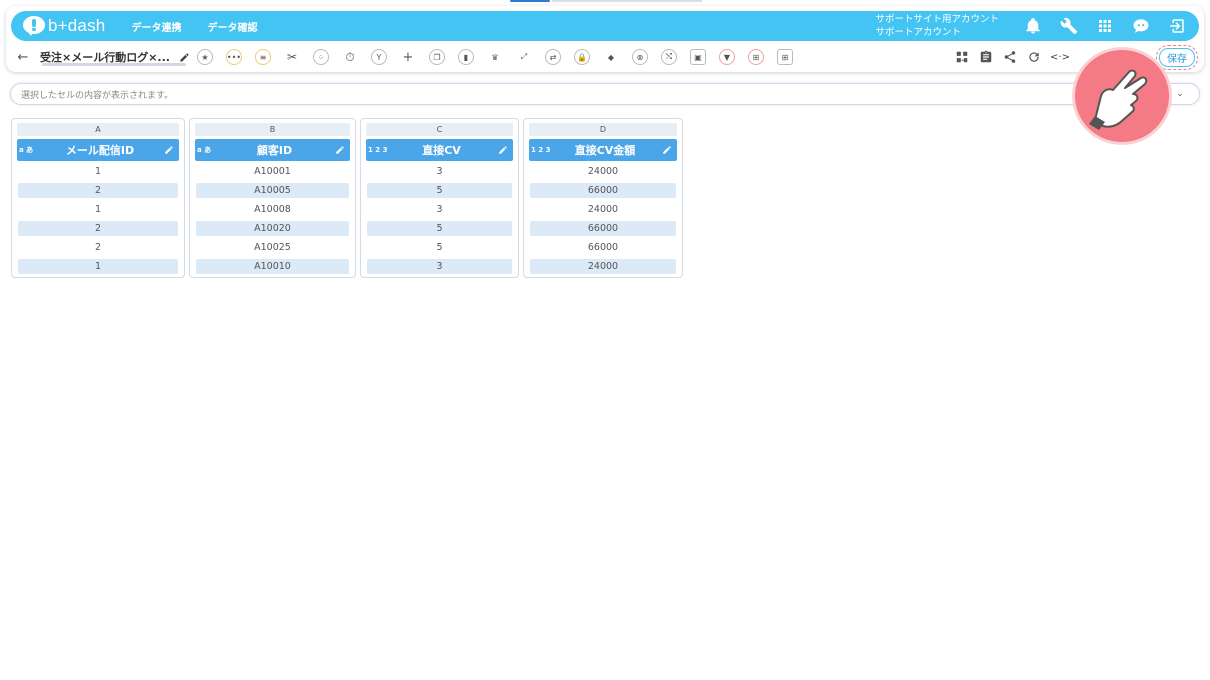 This screenshot has height=680, width=1210. I want to click on column-header: 1 2 3 直接CV, so click(439, 150).